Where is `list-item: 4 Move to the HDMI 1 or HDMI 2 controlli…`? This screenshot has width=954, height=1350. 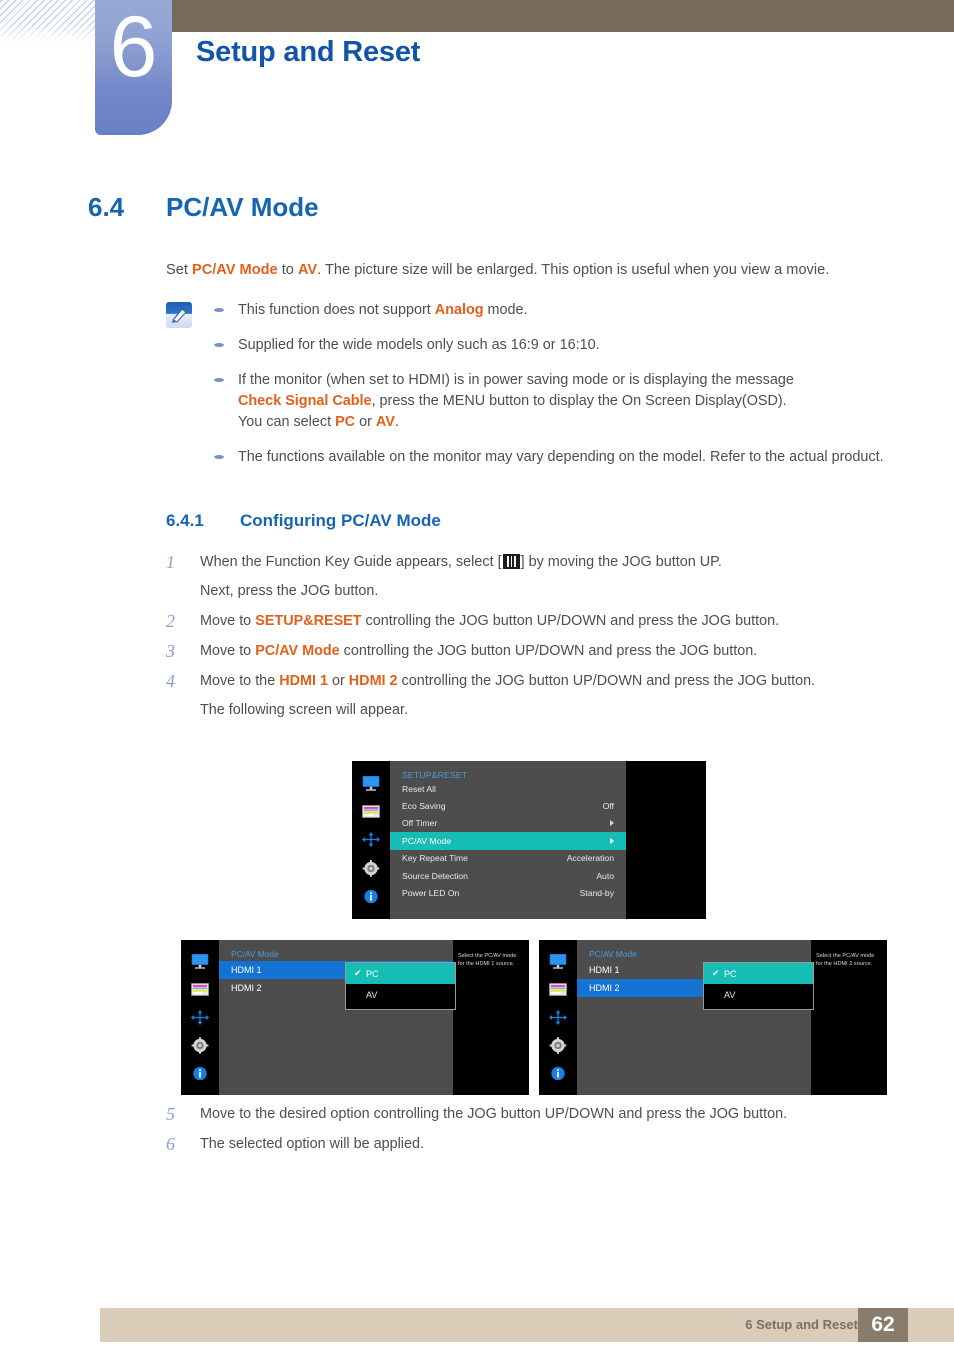 list-item: 4 Move to the HDMI 1 or HDMI 2 controlli… is located at coordinates (526, 696).